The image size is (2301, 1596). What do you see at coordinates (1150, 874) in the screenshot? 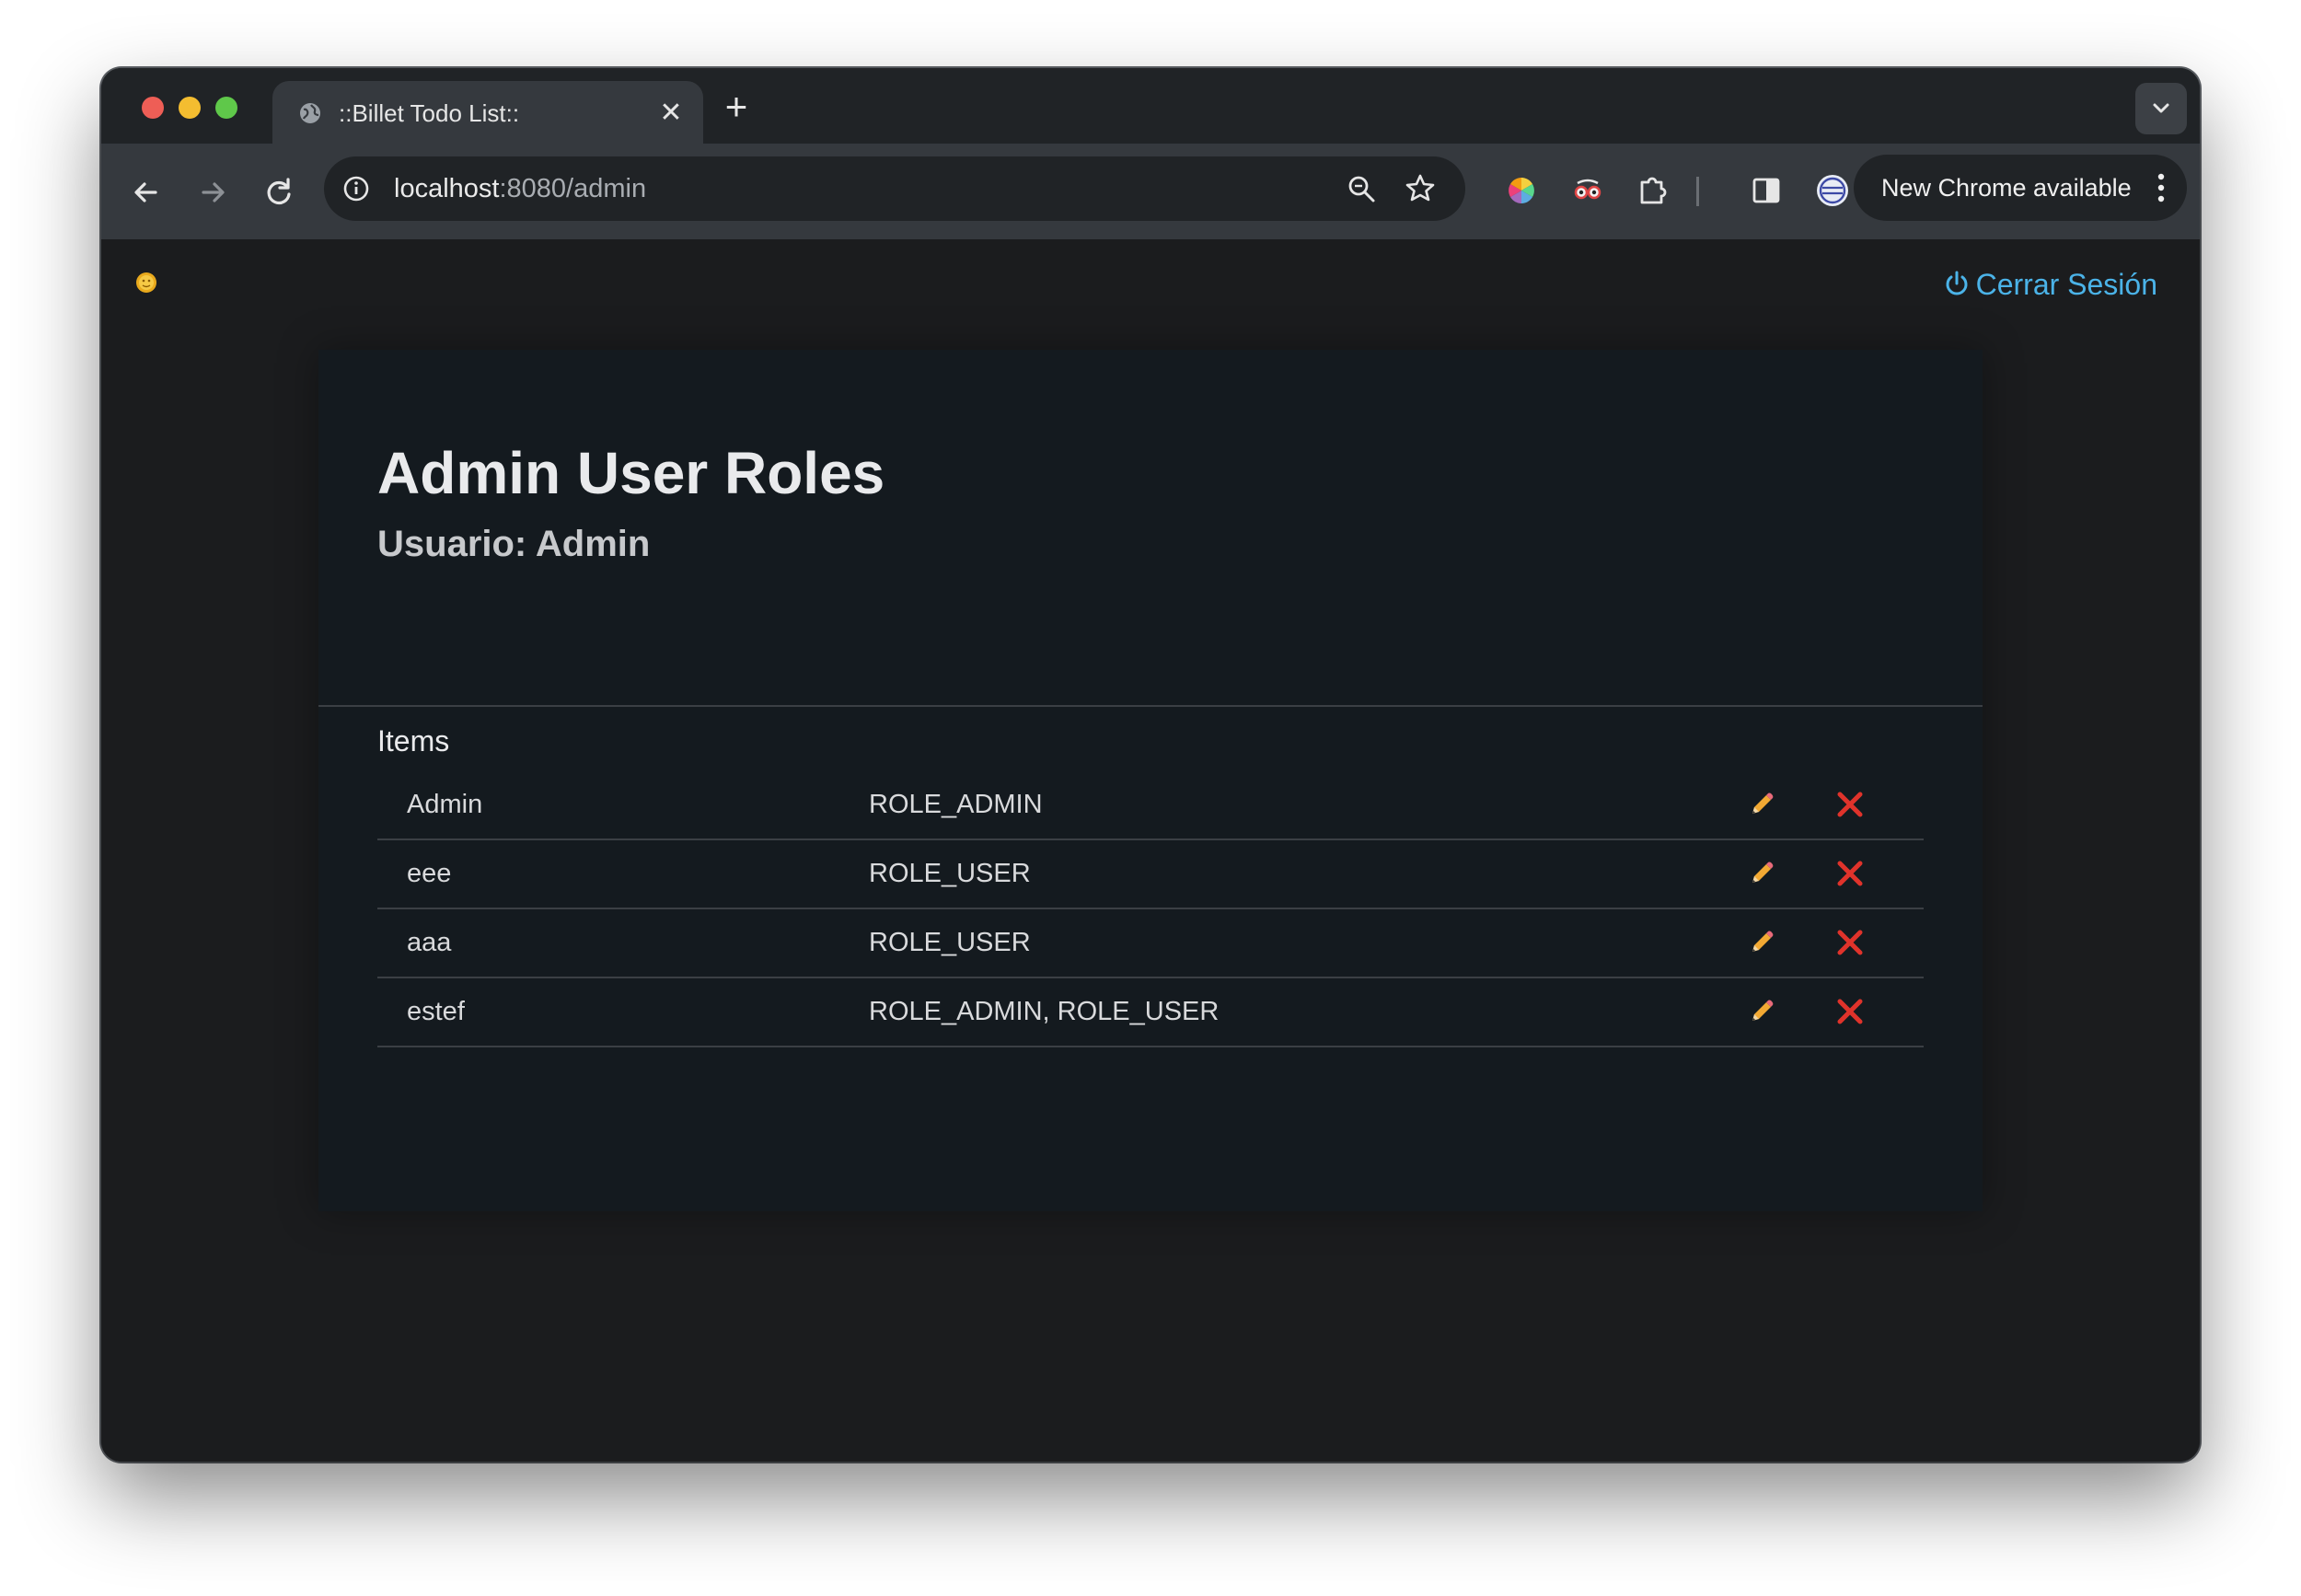
I see `table-row: eee ROLE_USER` at bounding box center [1150, 874].